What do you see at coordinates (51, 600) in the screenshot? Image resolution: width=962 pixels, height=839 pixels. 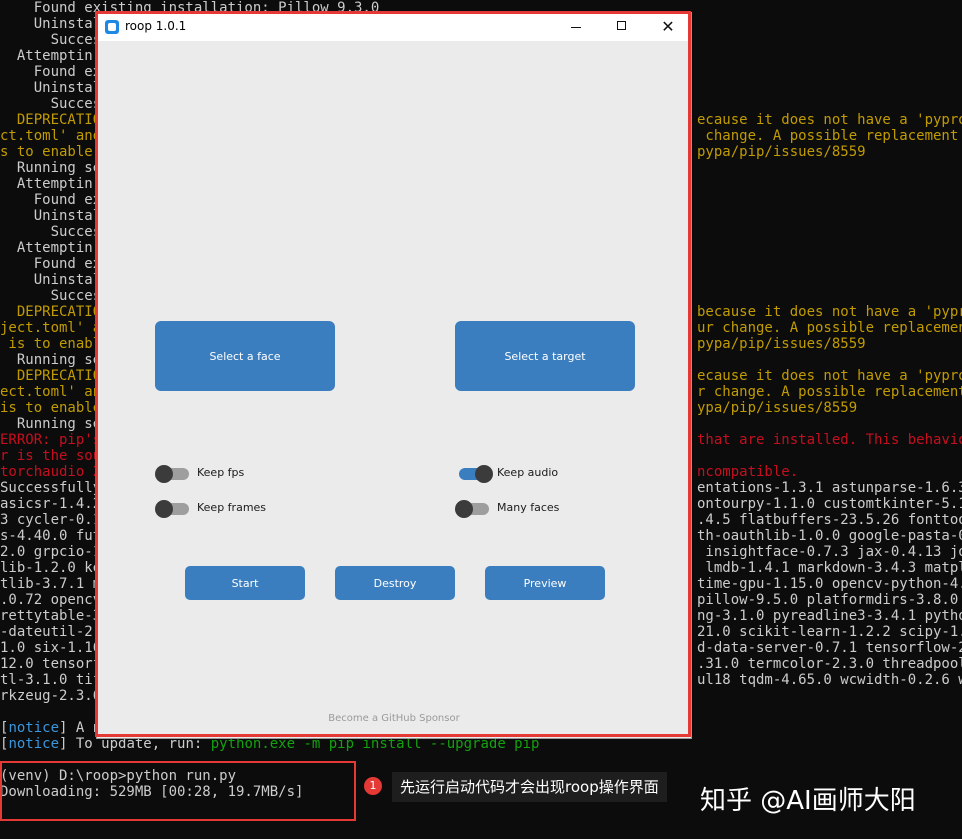 I see `terminal-line: .0.72 opencv` at bounding box center [51, 600].